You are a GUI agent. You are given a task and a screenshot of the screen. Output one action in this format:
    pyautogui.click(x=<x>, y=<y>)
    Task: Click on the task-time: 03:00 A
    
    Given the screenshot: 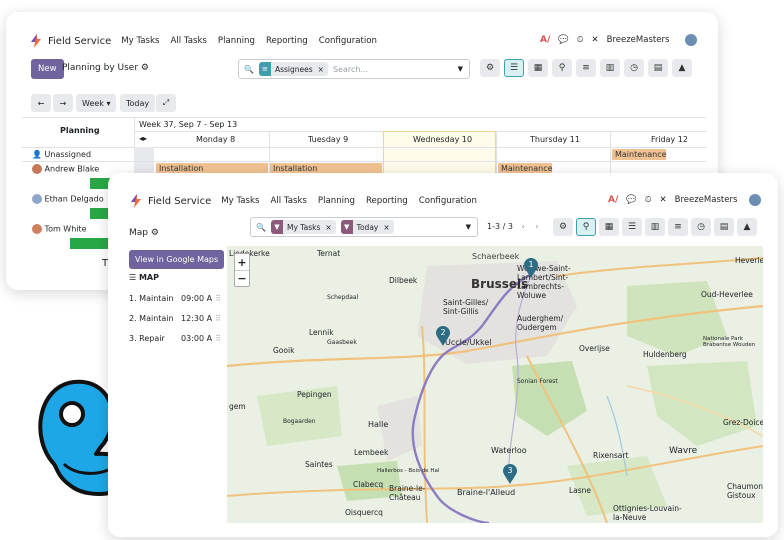 What is the action you would take?
    pyautogui.click(x=197, y=338)
    